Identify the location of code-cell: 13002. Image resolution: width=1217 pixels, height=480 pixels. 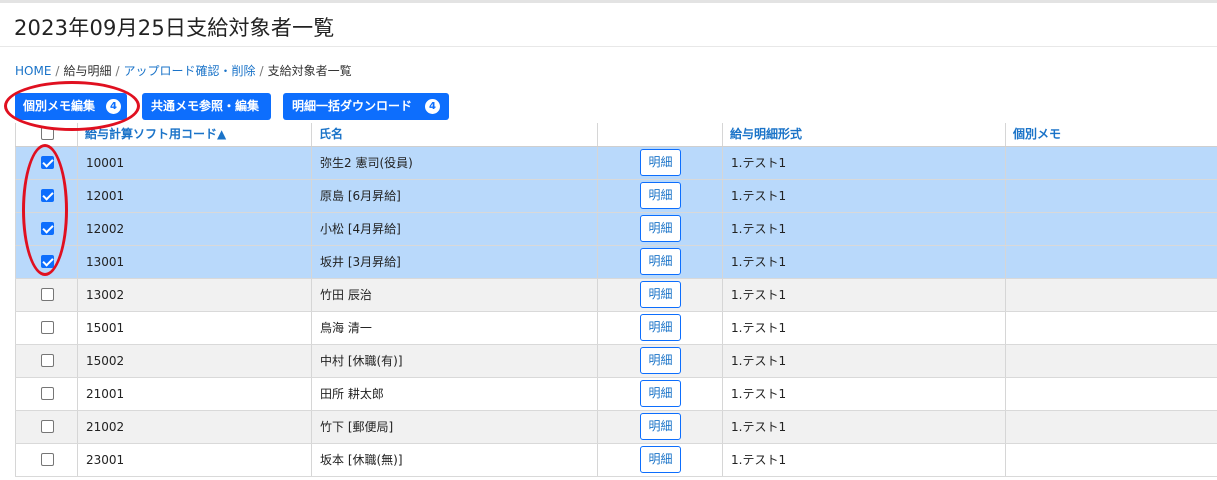
(194, 295).